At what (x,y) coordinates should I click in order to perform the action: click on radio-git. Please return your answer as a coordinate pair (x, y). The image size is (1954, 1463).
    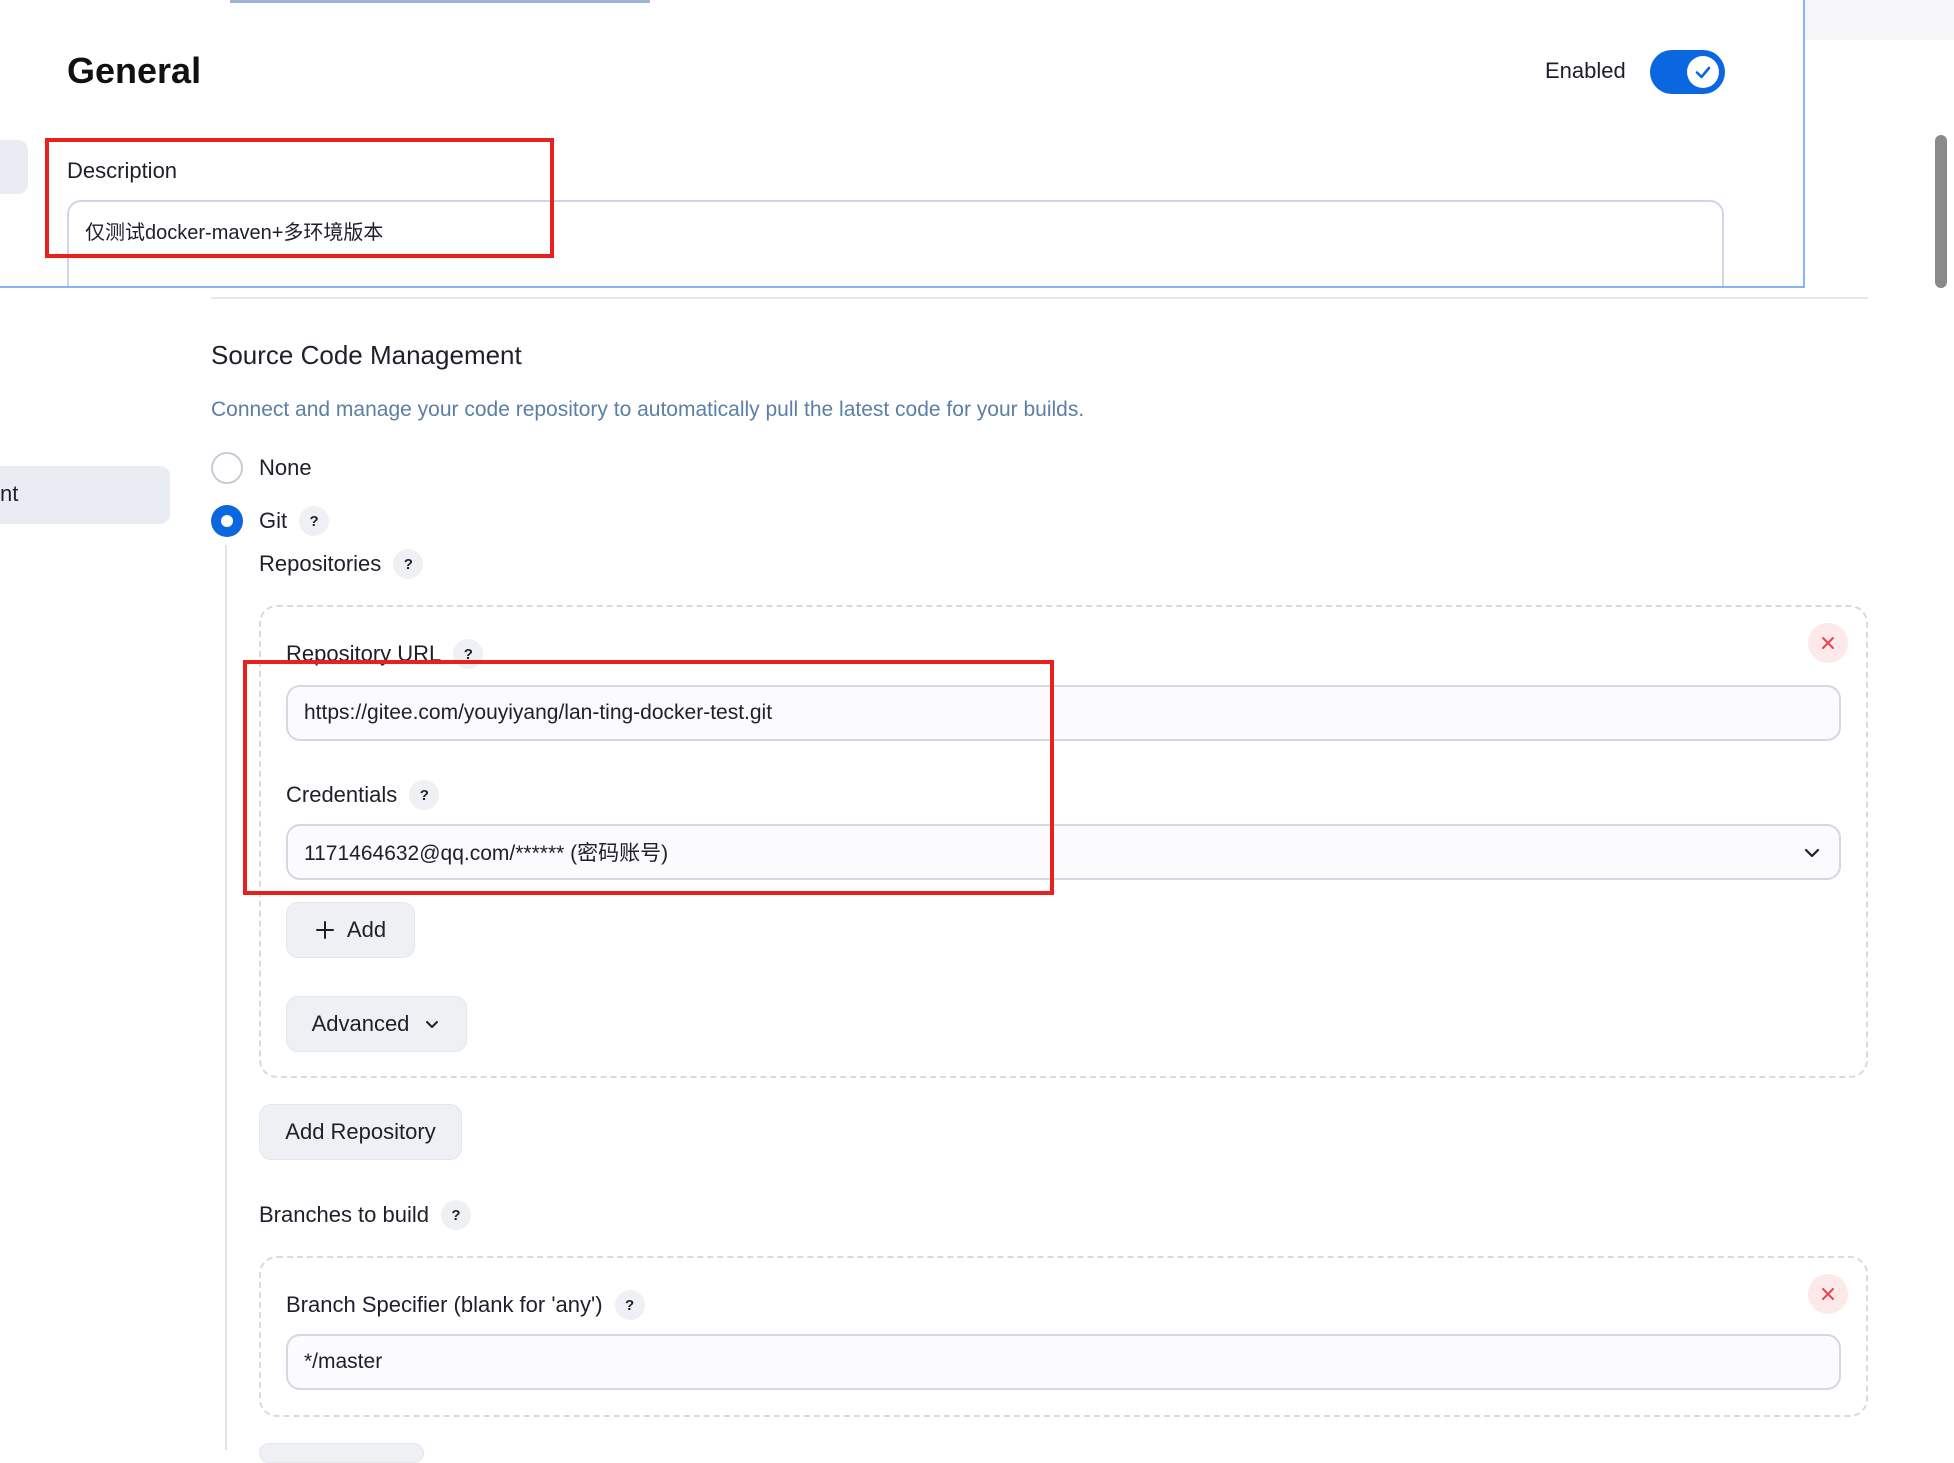
    Looking at the image, I should click on (227, 521).